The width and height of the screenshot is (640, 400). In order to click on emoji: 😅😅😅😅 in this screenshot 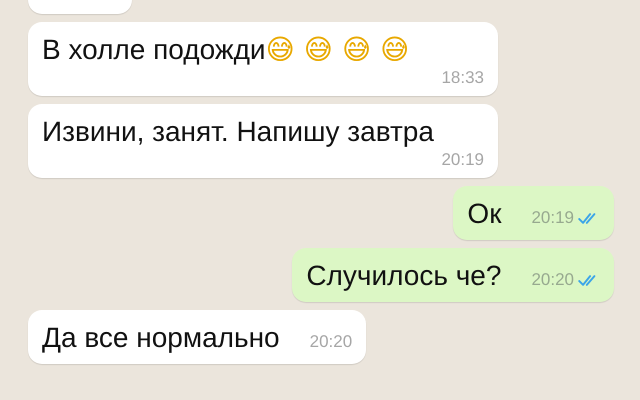, I will do `click(342, 50)`.